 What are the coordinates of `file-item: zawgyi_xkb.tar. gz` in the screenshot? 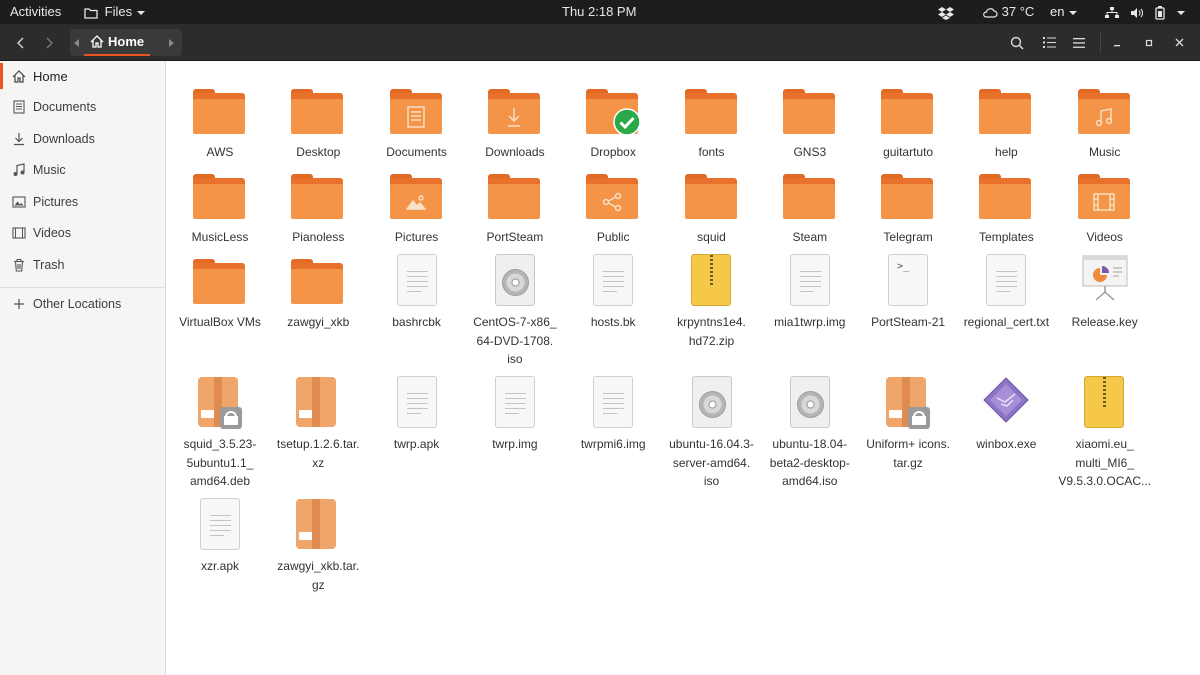 It's located at (318, 546).